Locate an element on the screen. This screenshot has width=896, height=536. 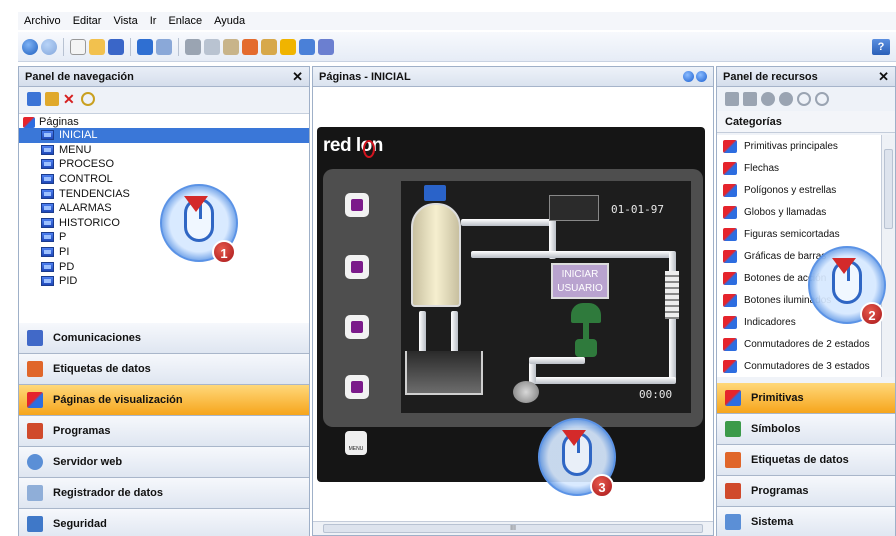
resource-programas: Programas is located at coordinates (806, 491).